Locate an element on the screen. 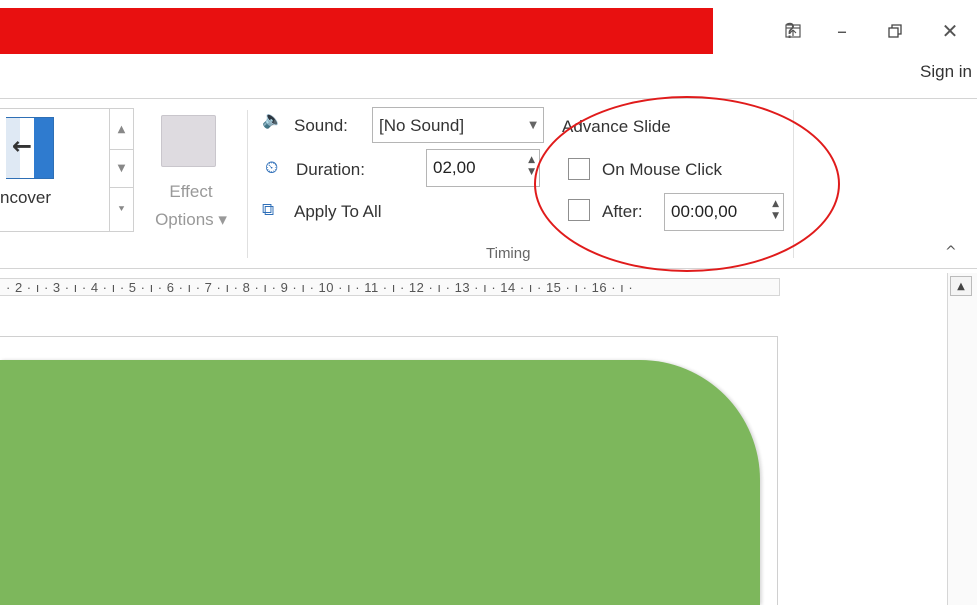 The image size is (977, 605). collapse-ribbon-button: ^ is located at coordinates (951, 252).